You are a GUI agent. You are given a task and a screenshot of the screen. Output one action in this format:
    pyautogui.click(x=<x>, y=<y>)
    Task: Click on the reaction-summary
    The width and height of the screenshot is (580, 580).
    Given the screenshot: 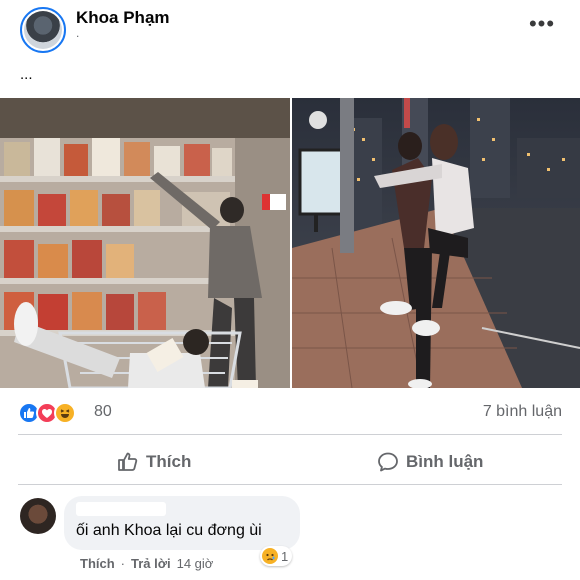 What is the action you would take?
    pyautogui.click(x=54, y=413)
    